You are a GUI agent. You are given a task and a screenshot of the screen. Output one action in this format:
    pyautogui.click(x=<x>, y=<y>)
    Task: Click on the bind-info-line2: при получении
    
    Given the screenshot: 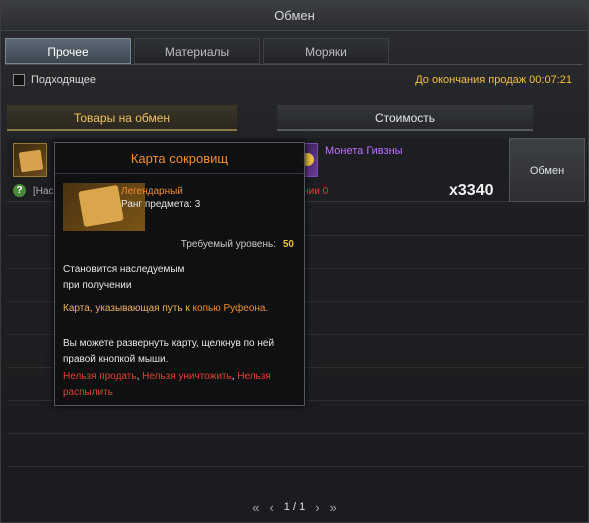 What is the action you would take?
    pyautogui.click(x=97, y=285)
    